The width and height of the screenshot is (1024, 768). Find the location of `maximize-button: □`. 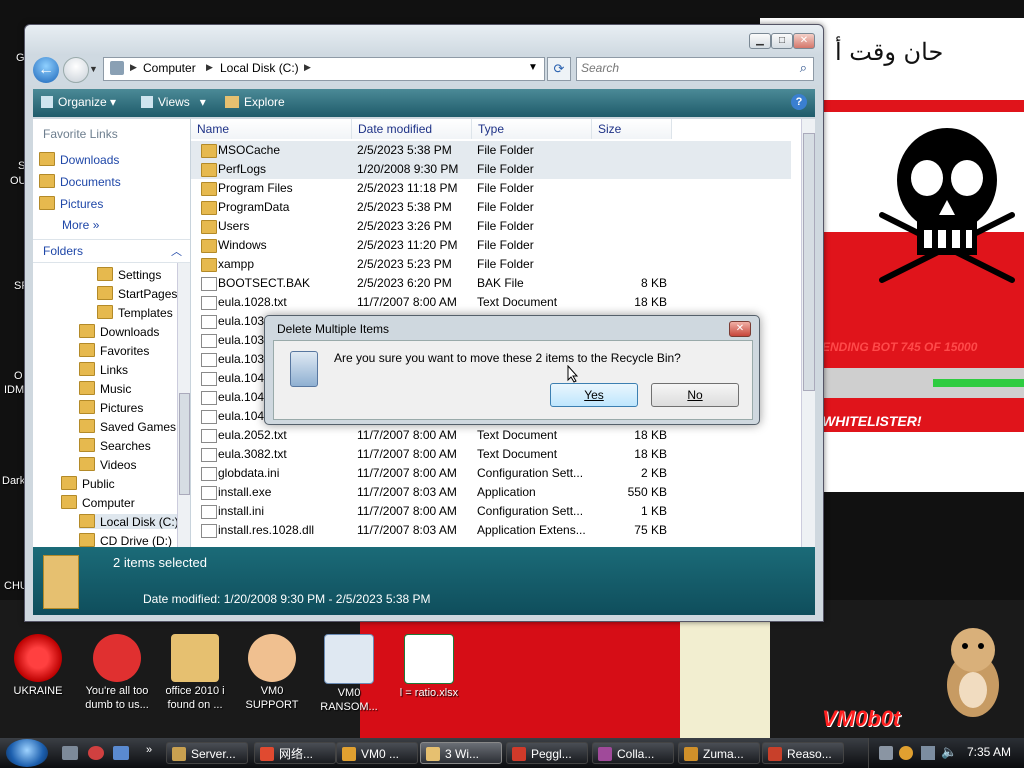

maximize-button: □ is located at coordinates (782, 41).